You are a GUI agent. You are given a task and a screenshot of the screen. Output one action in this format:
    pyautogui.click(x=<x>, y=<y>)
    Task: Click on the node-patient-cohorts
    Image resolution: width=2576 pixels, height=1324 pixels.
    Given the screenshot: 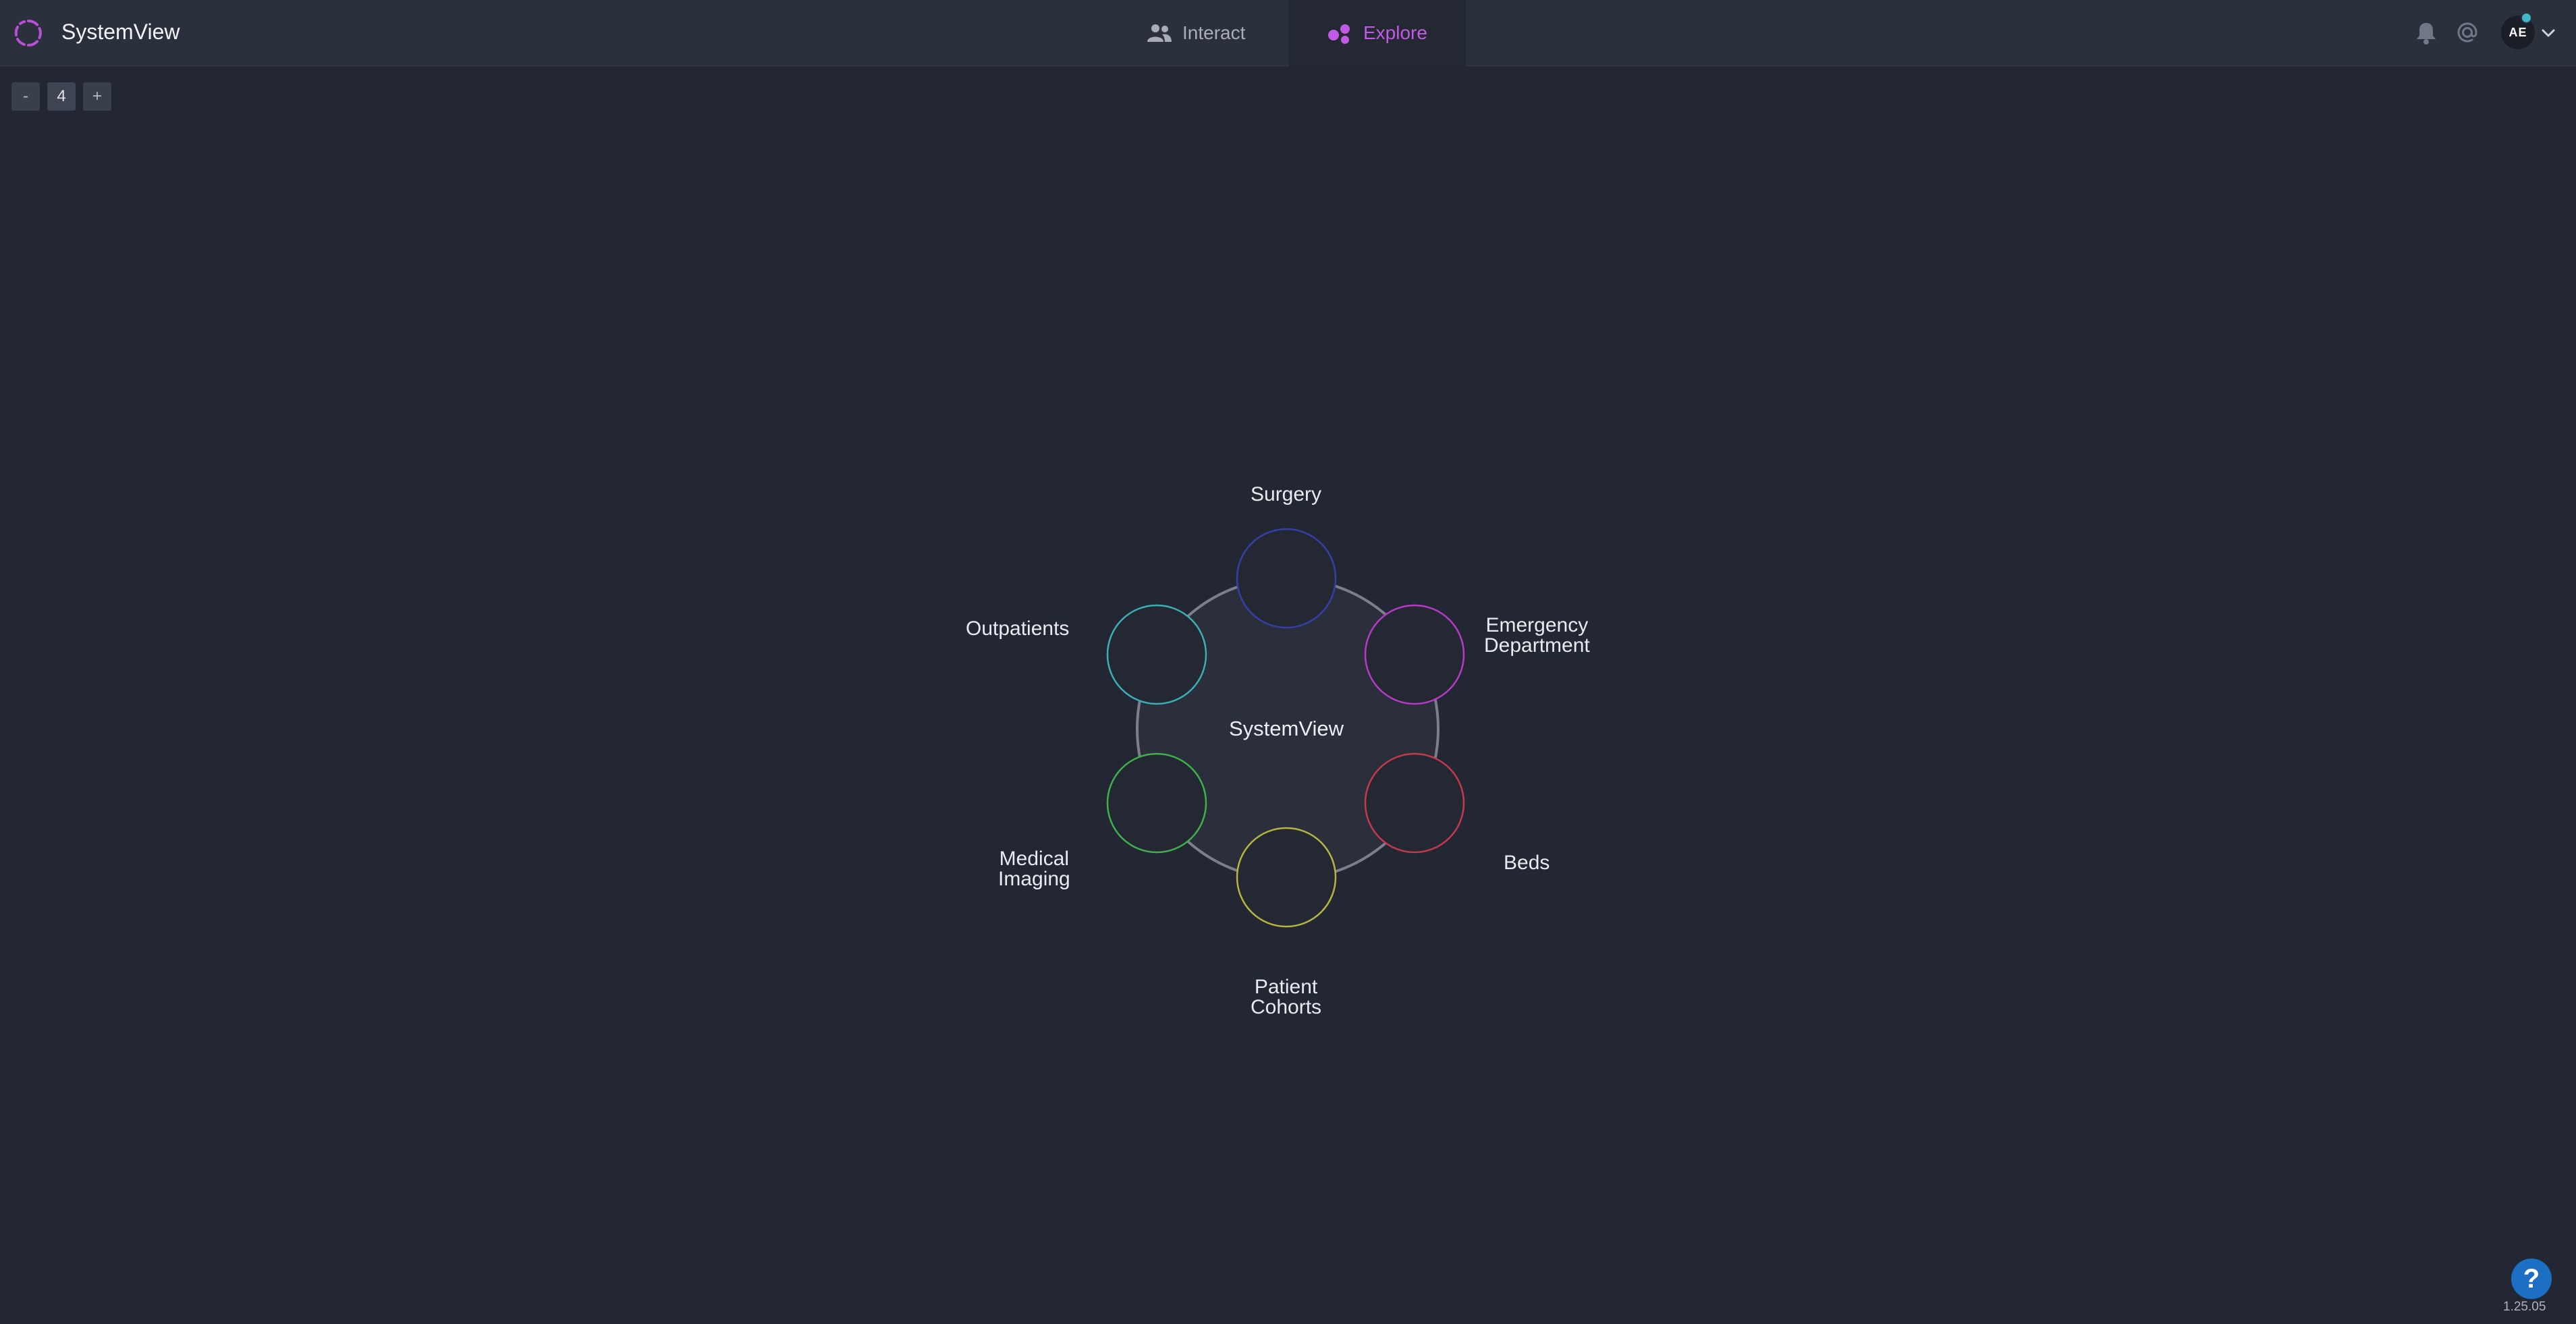 What is the action you would take?
    pyautogui.click(x=1286, y=877)
    